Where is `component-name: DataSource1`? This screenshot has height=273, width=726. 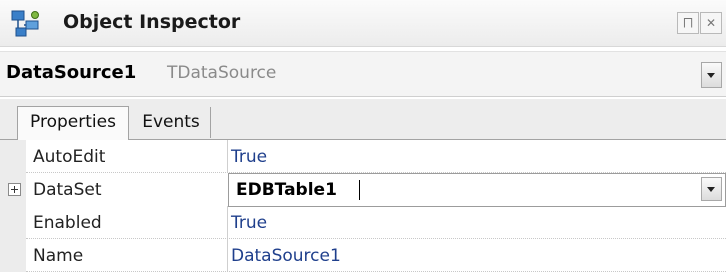 component-name: DataSource1 is located at coordinates (71, 72).